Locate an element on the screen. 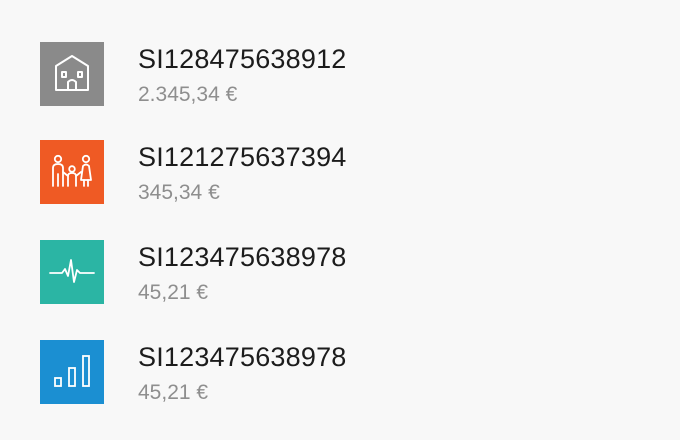  account-tile-home is located at coordinates (72, 74).